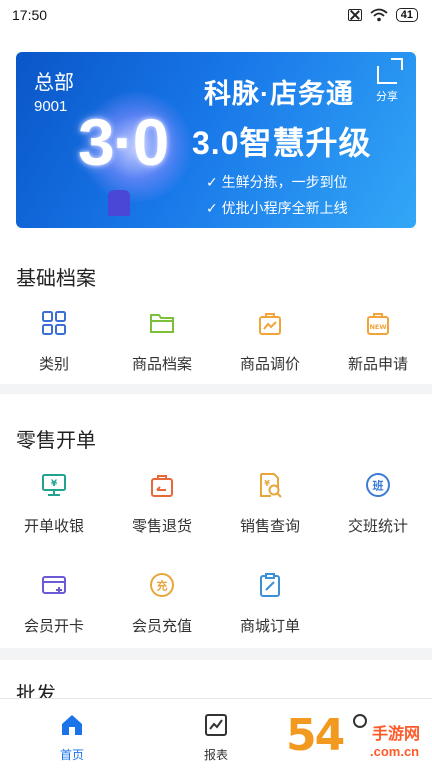 The width and height of the screenshot is (432, 768). I want to click on banner-feature-2-text: 优批小程序全新上线, so click(284, 208).